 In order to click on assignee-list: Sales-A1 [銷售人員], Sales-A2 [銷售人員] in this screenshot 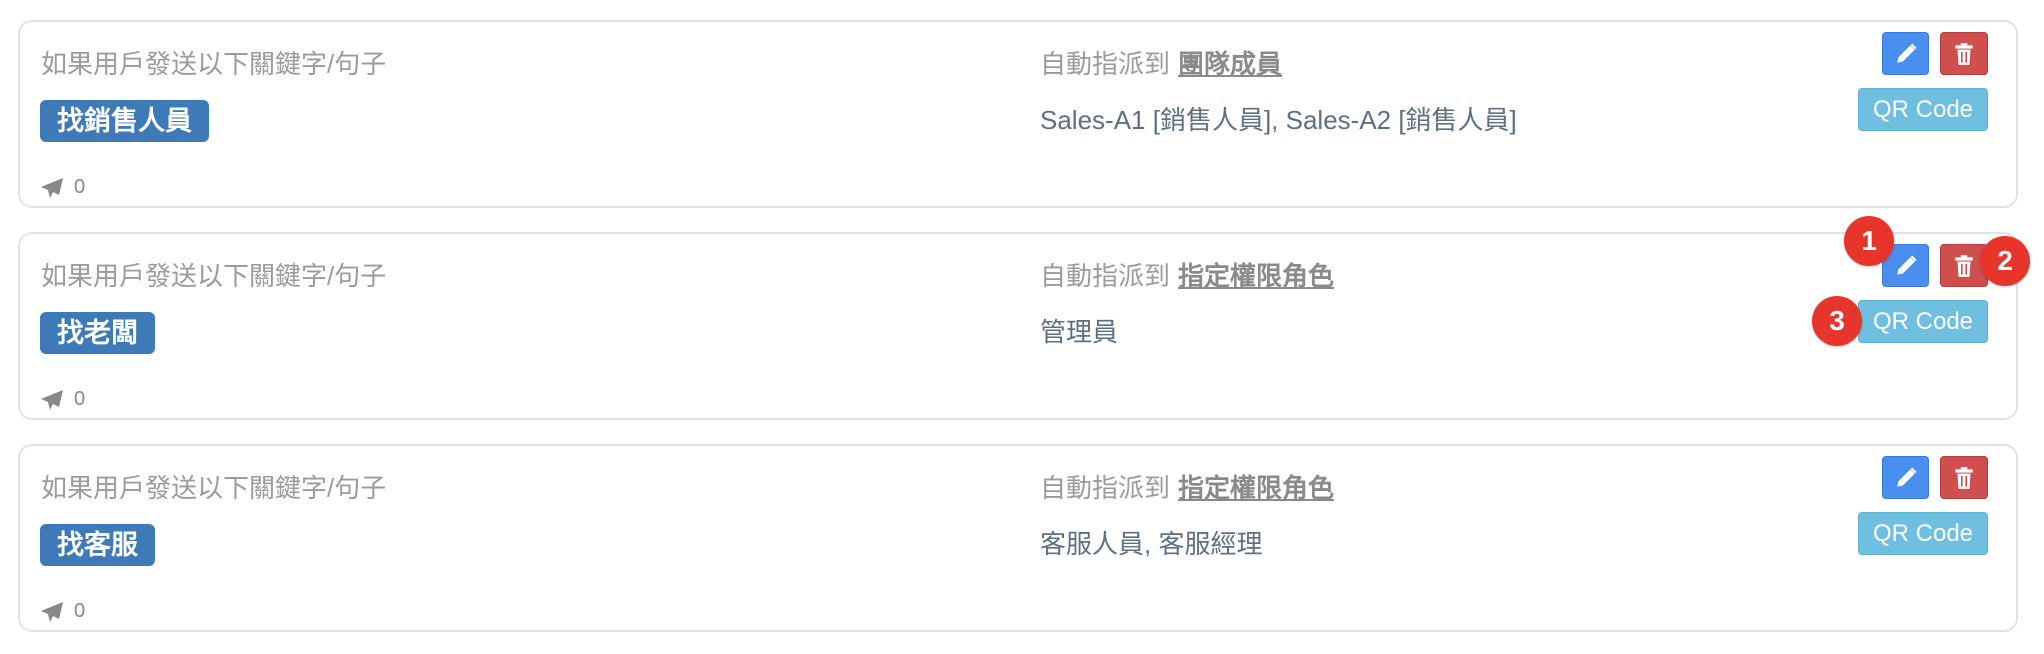, I will do `click(1278, 120)`.